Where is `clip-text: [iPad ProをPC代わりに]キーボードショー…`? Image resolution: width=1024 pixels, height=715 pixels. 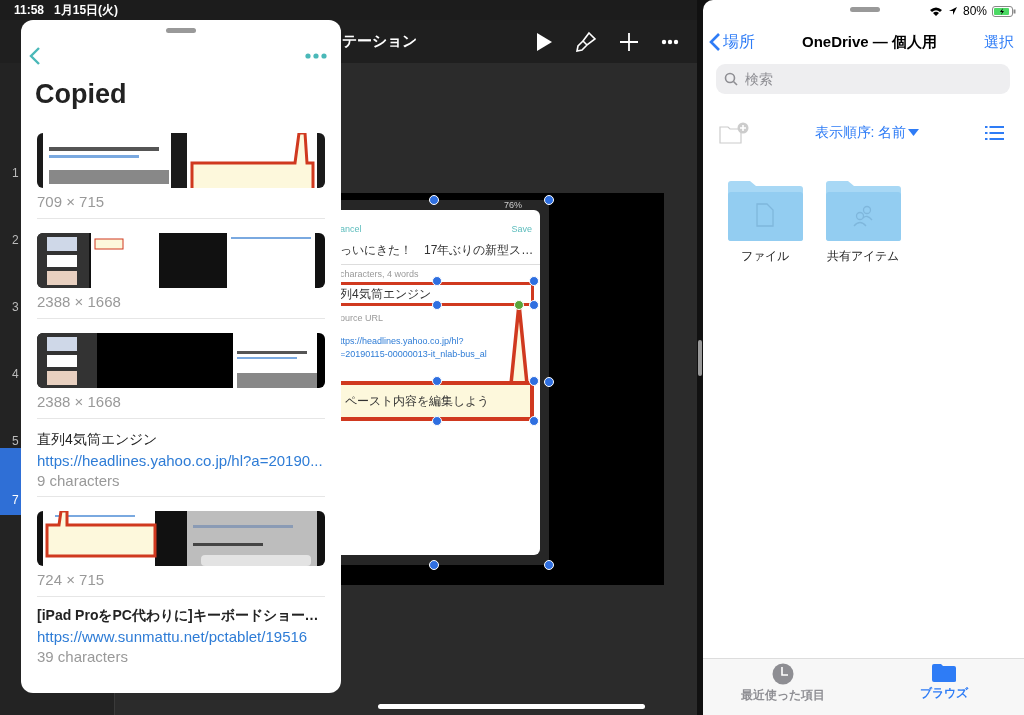 clip-text: [iPad ProをPC代わりに]キーボードショー… is located at coordinates (178, 616).